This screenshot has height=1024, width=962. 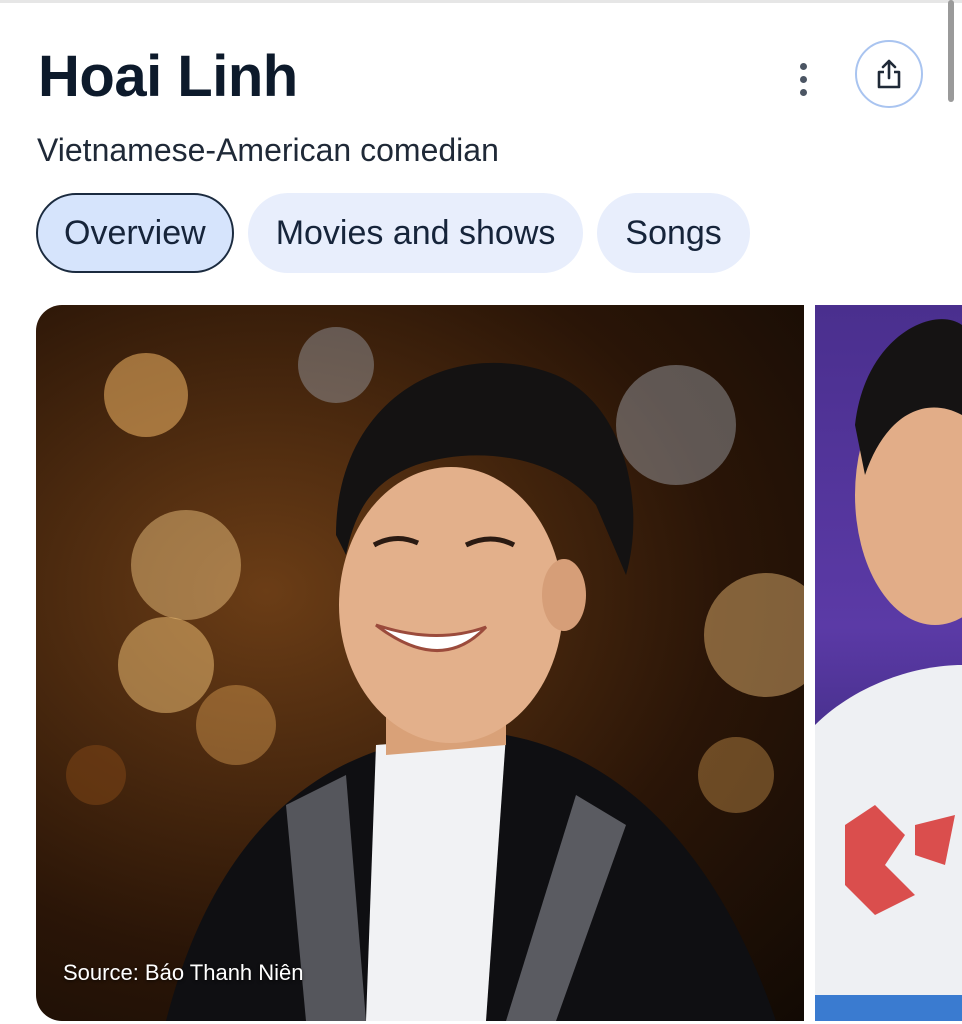 What do you see at coordinates (888, 670) in the screenshot?
I see `secondary-portrait-image` at bounding box center [888, 670].